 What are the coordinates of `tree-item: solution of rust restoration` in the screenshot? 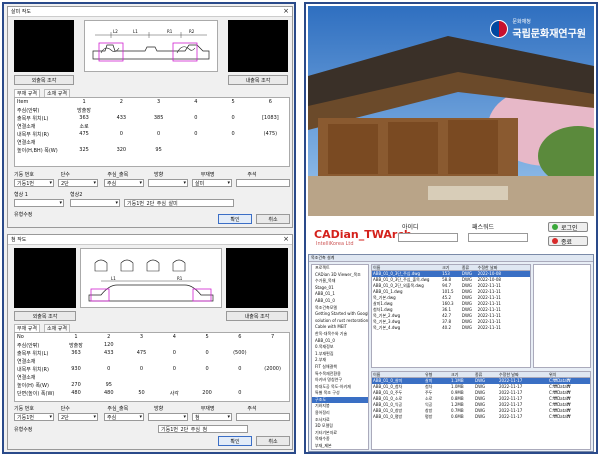 It's located at (340, 321).